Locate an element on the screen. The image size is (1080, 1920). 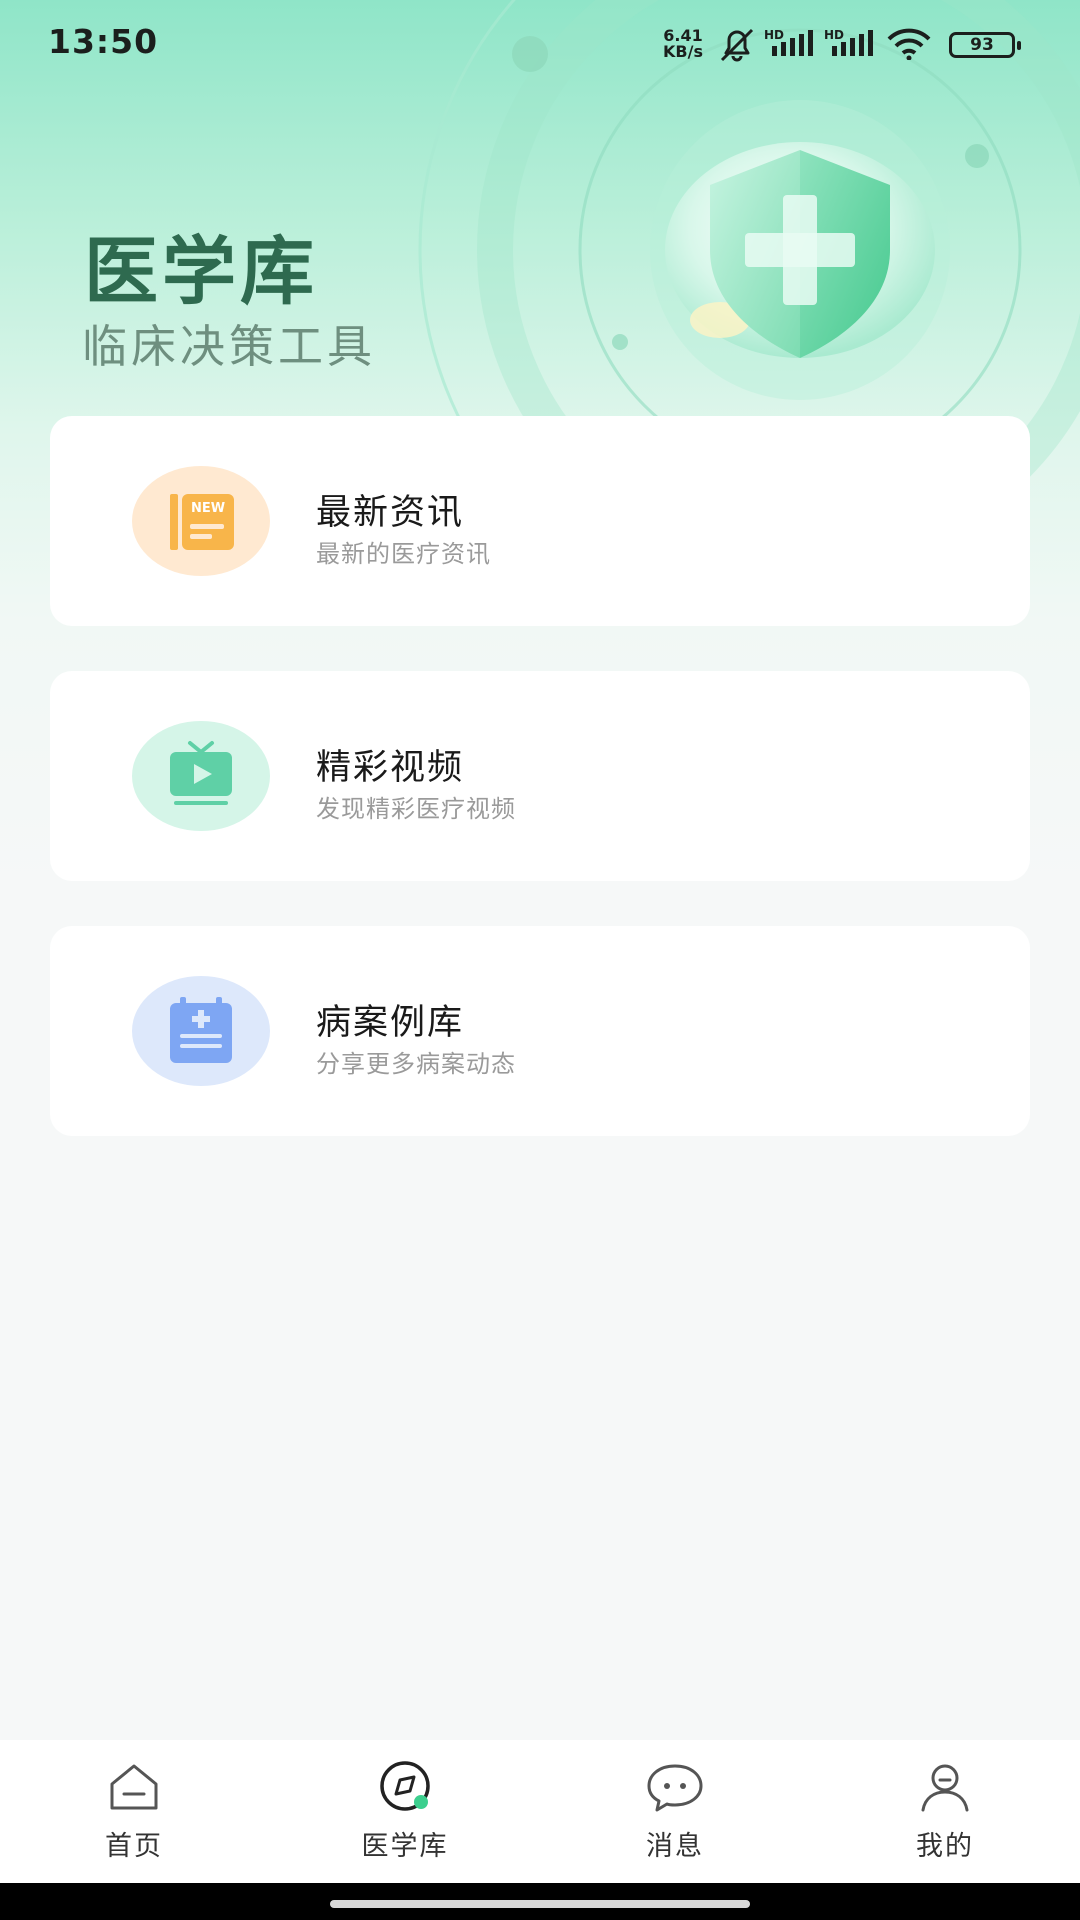
newspaper-icon: NEW is located at coordinates (202, 522).